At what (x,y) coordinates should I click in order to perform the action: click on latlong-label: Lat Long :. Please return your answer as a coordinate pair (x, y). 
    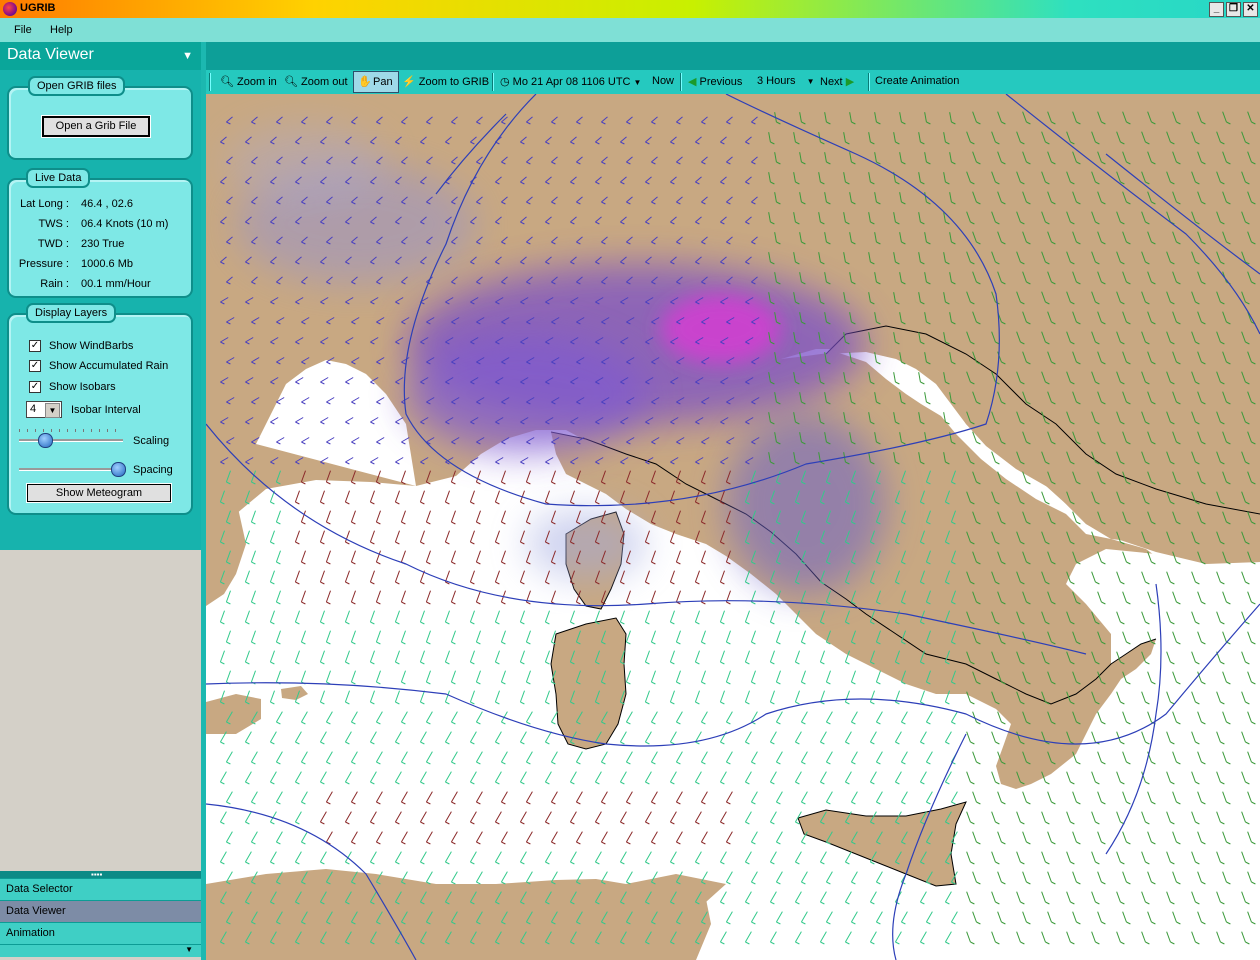
    Looking at the image, I should click on (44, 204).